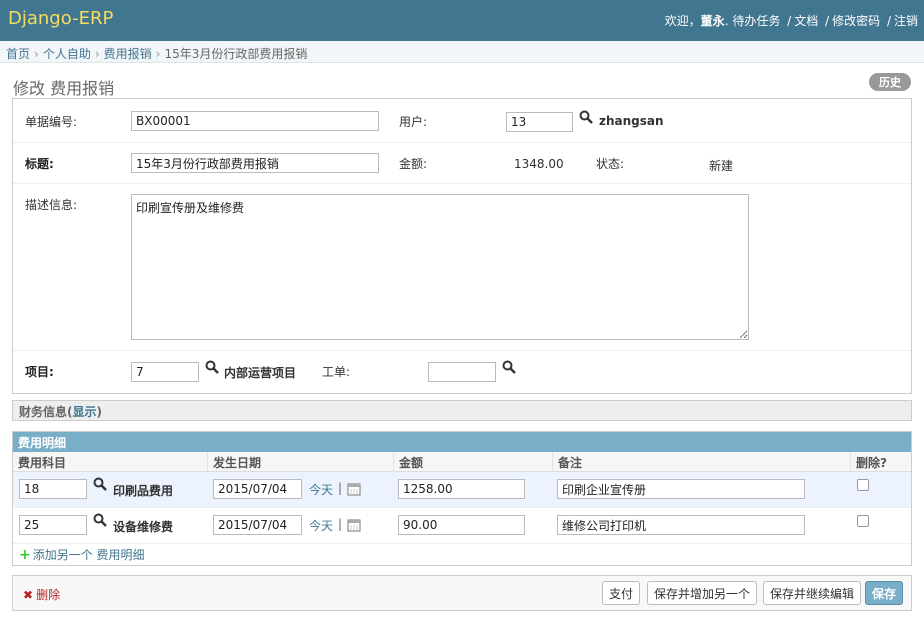 The height and width of the screenshot is (619, 924). What do you see at coordinates (712, 21) in the screenshot?
I see `username: 董永` at bounding box center [712, 21].